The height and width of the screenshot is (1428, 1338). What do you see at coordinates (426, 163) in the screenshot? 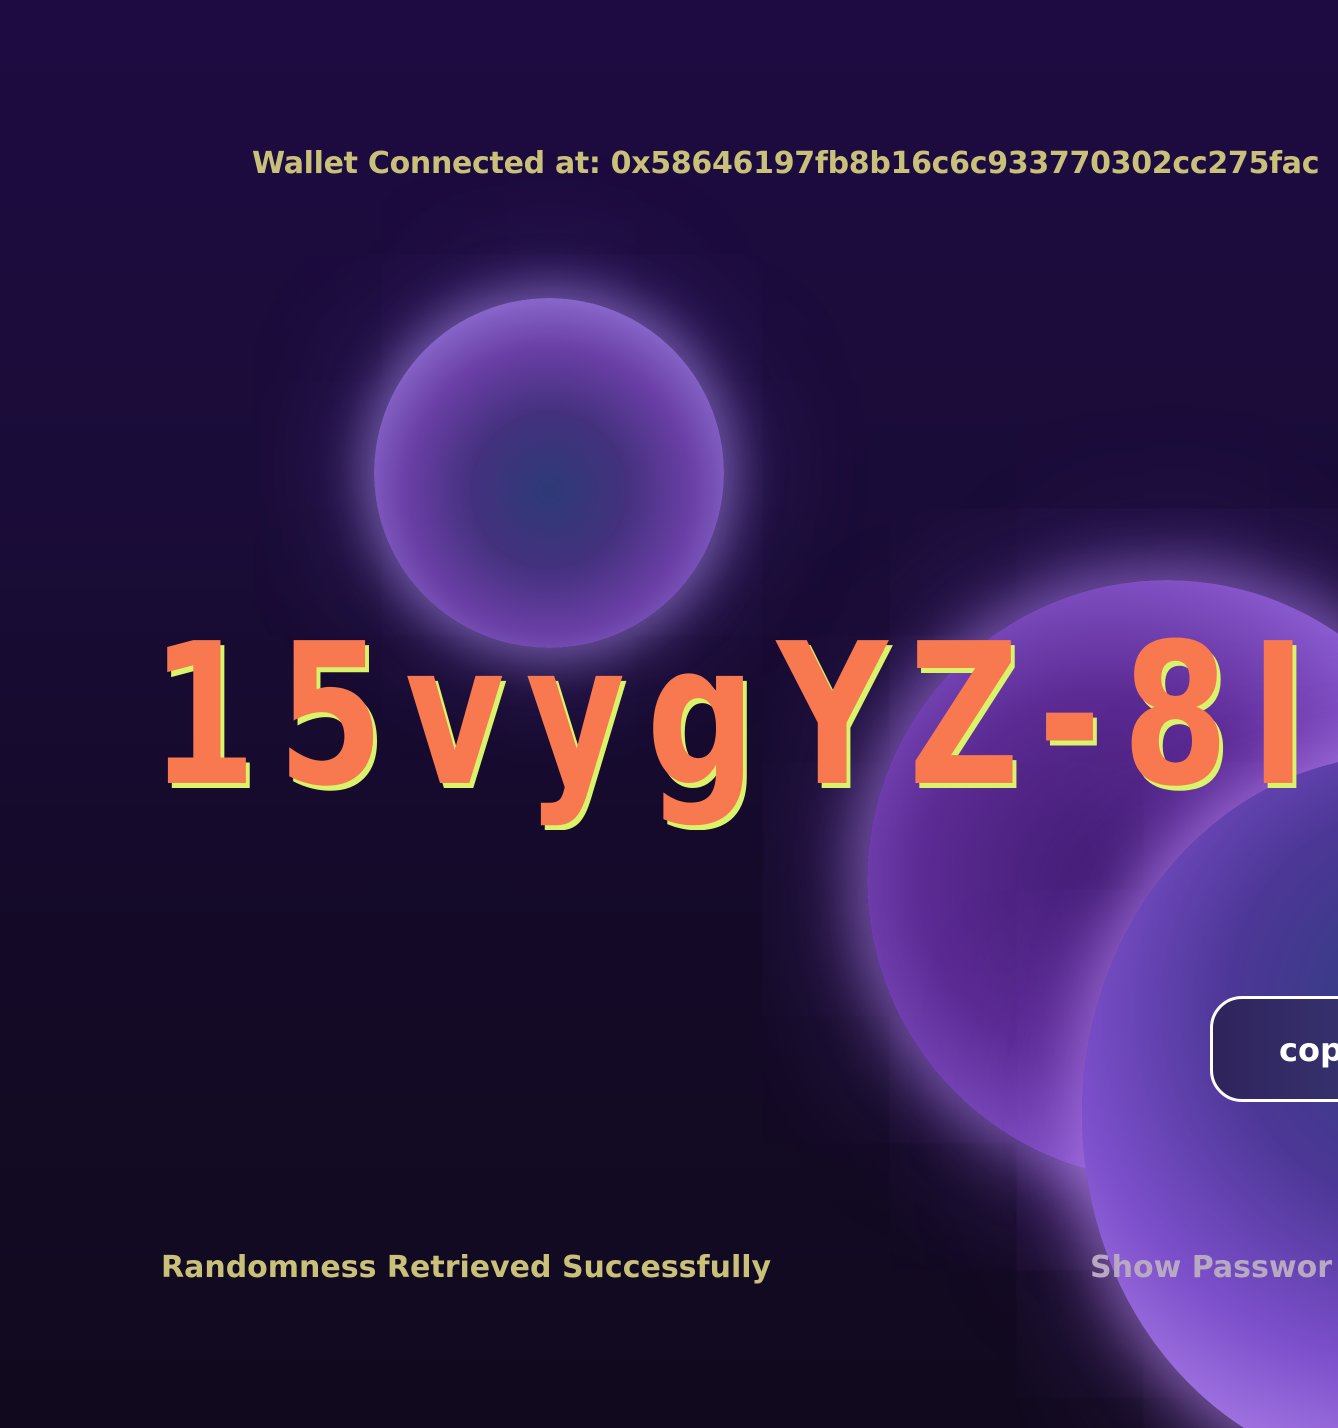
I see `wallet-connected-label: Wallet Connected at:` at bounding box center [426, 163].